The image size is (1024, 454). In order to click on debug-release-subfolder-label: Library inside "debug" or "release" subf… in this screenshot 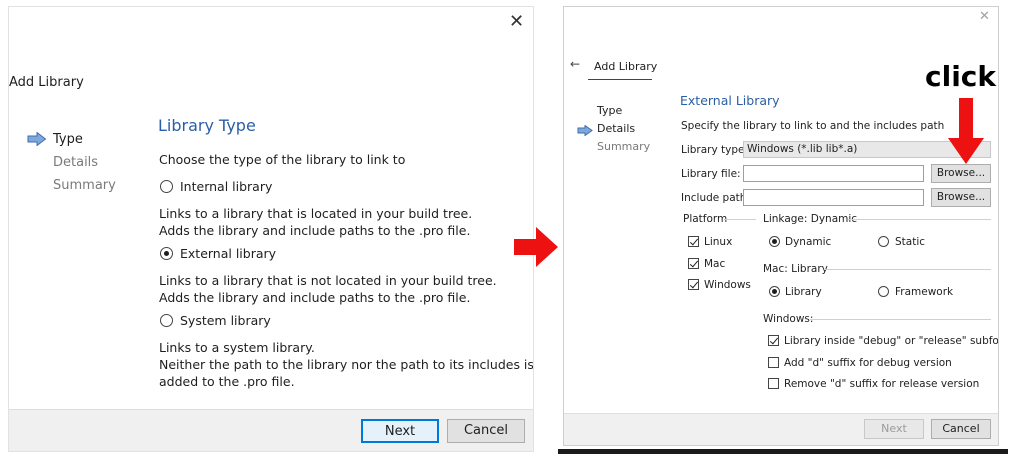, I will do `click(891, 341)`.